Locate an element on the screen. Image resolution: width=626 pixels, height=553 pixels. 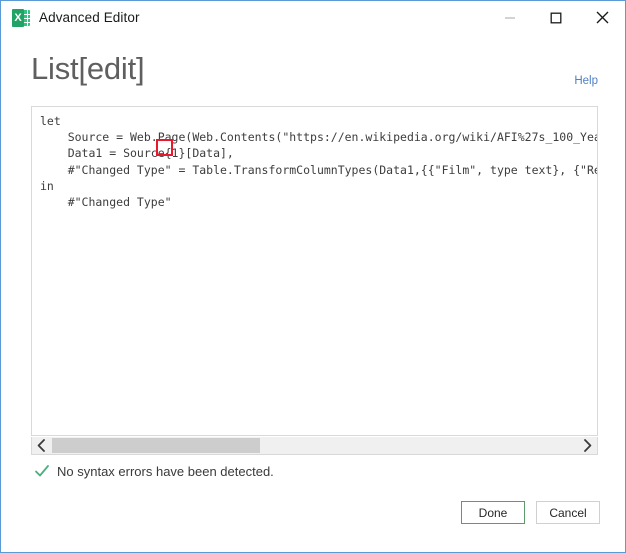
maximize-icon is located at coordinates (556, 17).